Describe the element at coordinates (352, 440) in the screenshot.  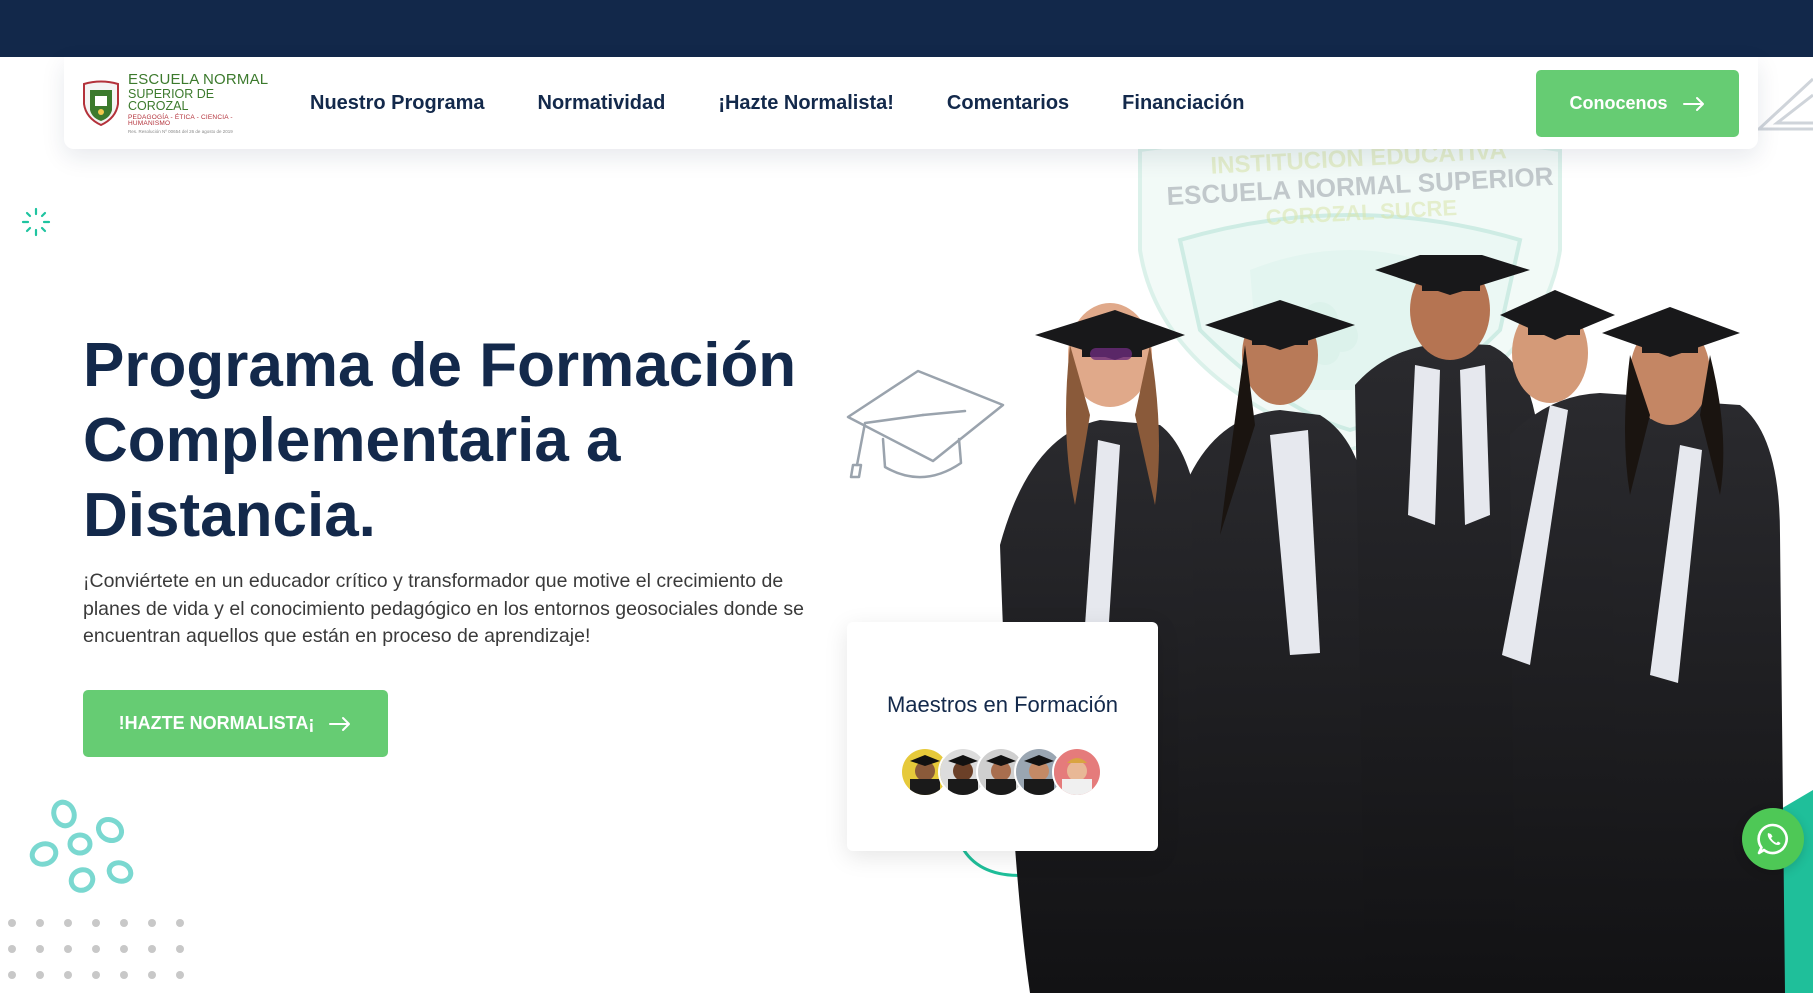
I see `hero-title-line2: Complementaria a` at that location.